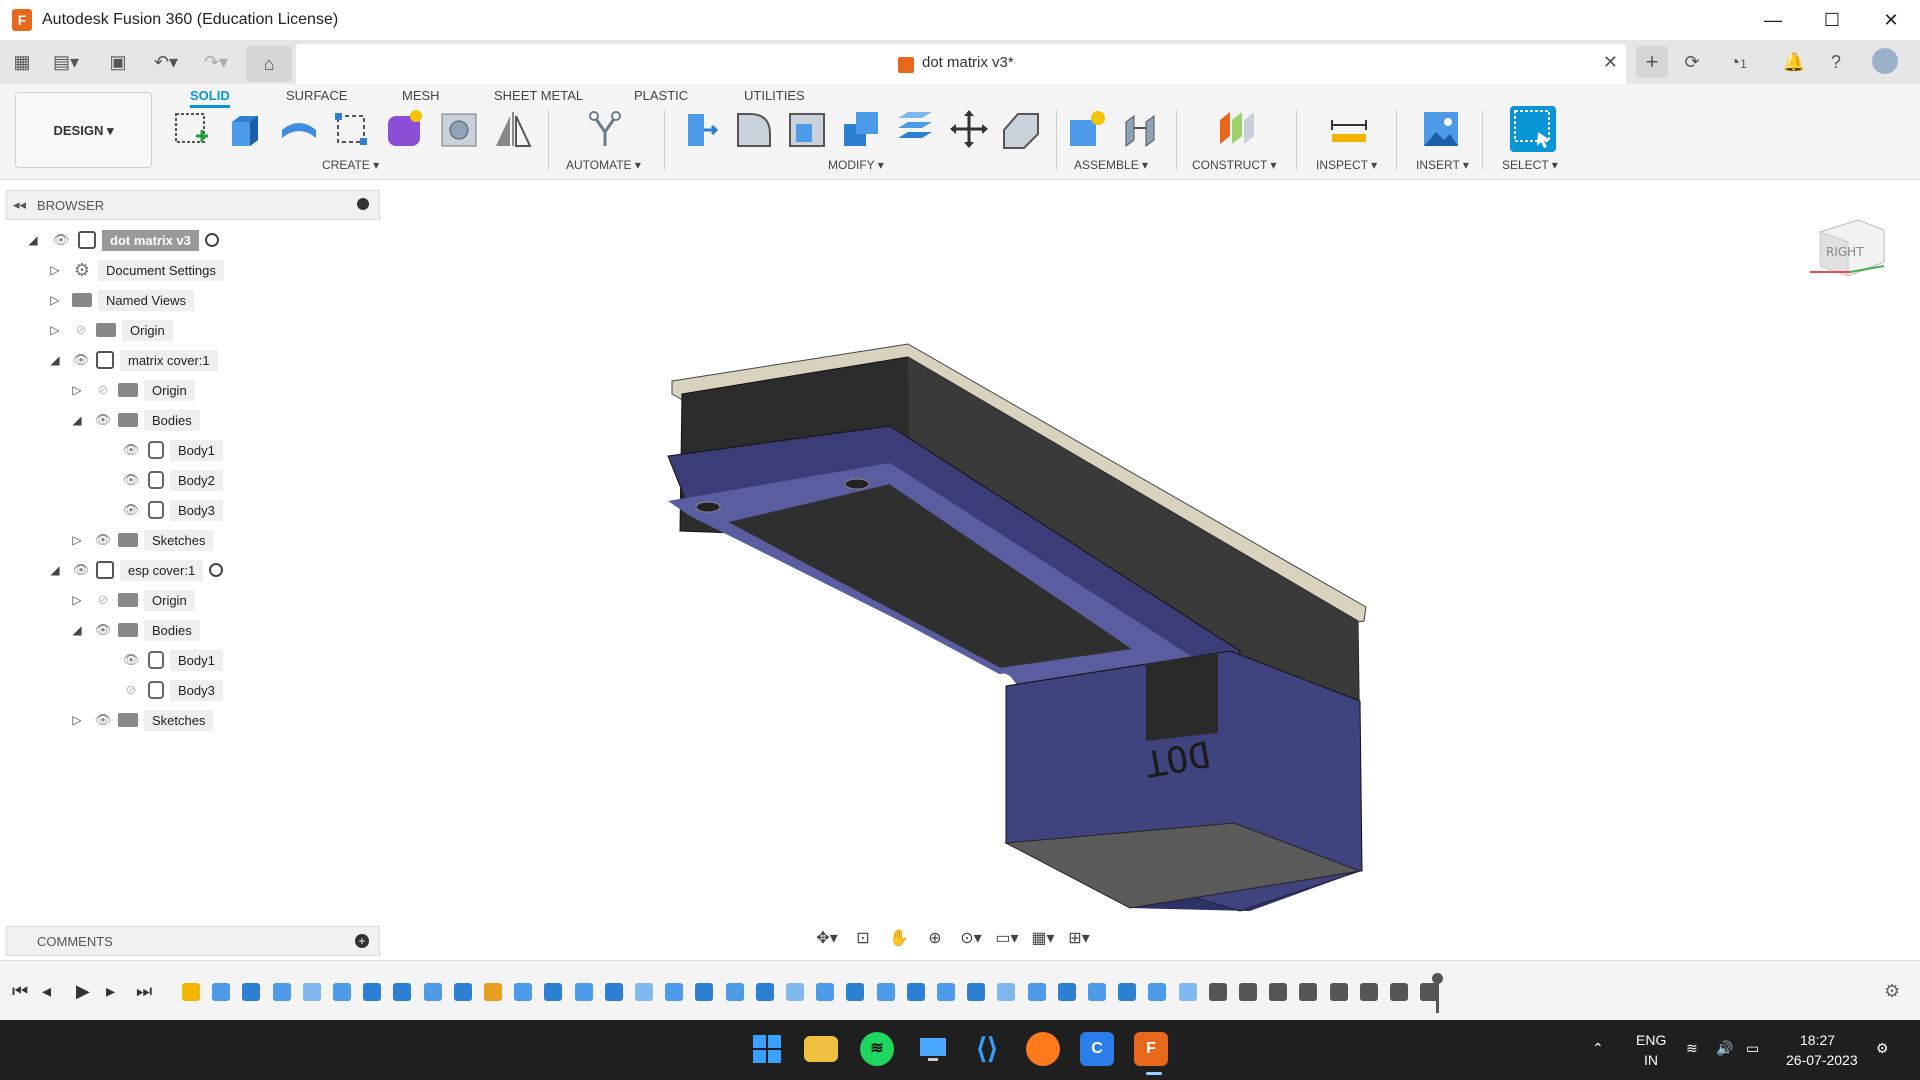  What do you see at coordinates (1891, 20) in the screenshot?
I see `close-button: ✕` at bounding box center [1891, 20].